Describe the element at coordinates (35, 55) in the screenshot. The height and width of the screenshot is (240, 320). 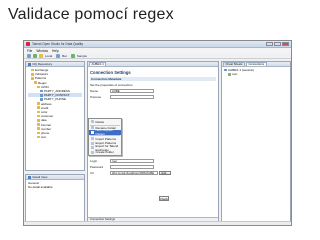
I see `save-icon` at that location.